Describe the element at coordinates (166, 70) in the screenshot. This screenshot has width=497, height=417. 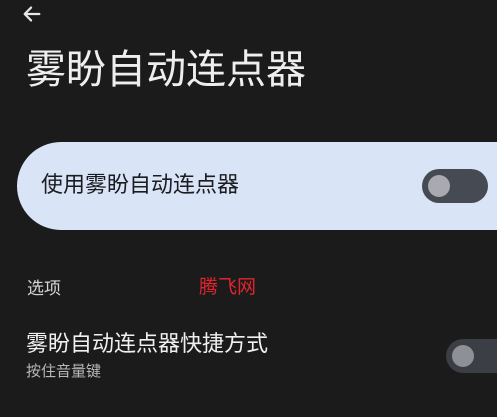
I see `page-title: 雾盼自动连点器` at that location.